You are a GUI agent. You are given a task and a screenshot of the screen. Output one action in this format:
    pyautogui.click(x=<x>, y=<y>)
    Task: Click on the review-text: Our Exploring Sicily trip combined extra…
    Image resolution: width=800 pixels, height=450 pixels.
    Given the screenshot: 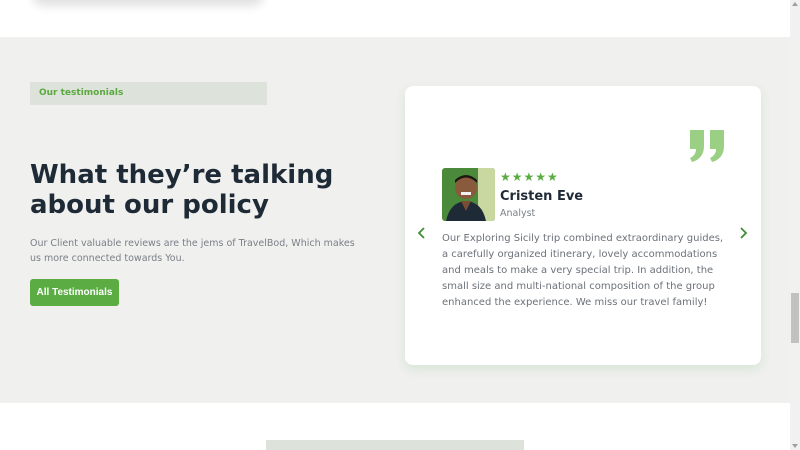 What is the action you would take?
    pyautogui.click(x=583, y=270)
    